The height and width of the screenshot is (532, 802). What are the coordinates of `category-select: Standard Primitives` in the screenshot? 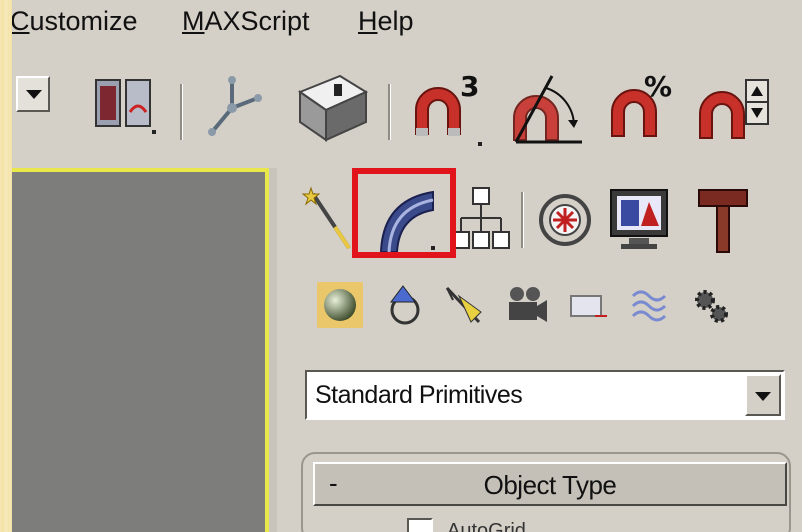 It's located at (545, 395).